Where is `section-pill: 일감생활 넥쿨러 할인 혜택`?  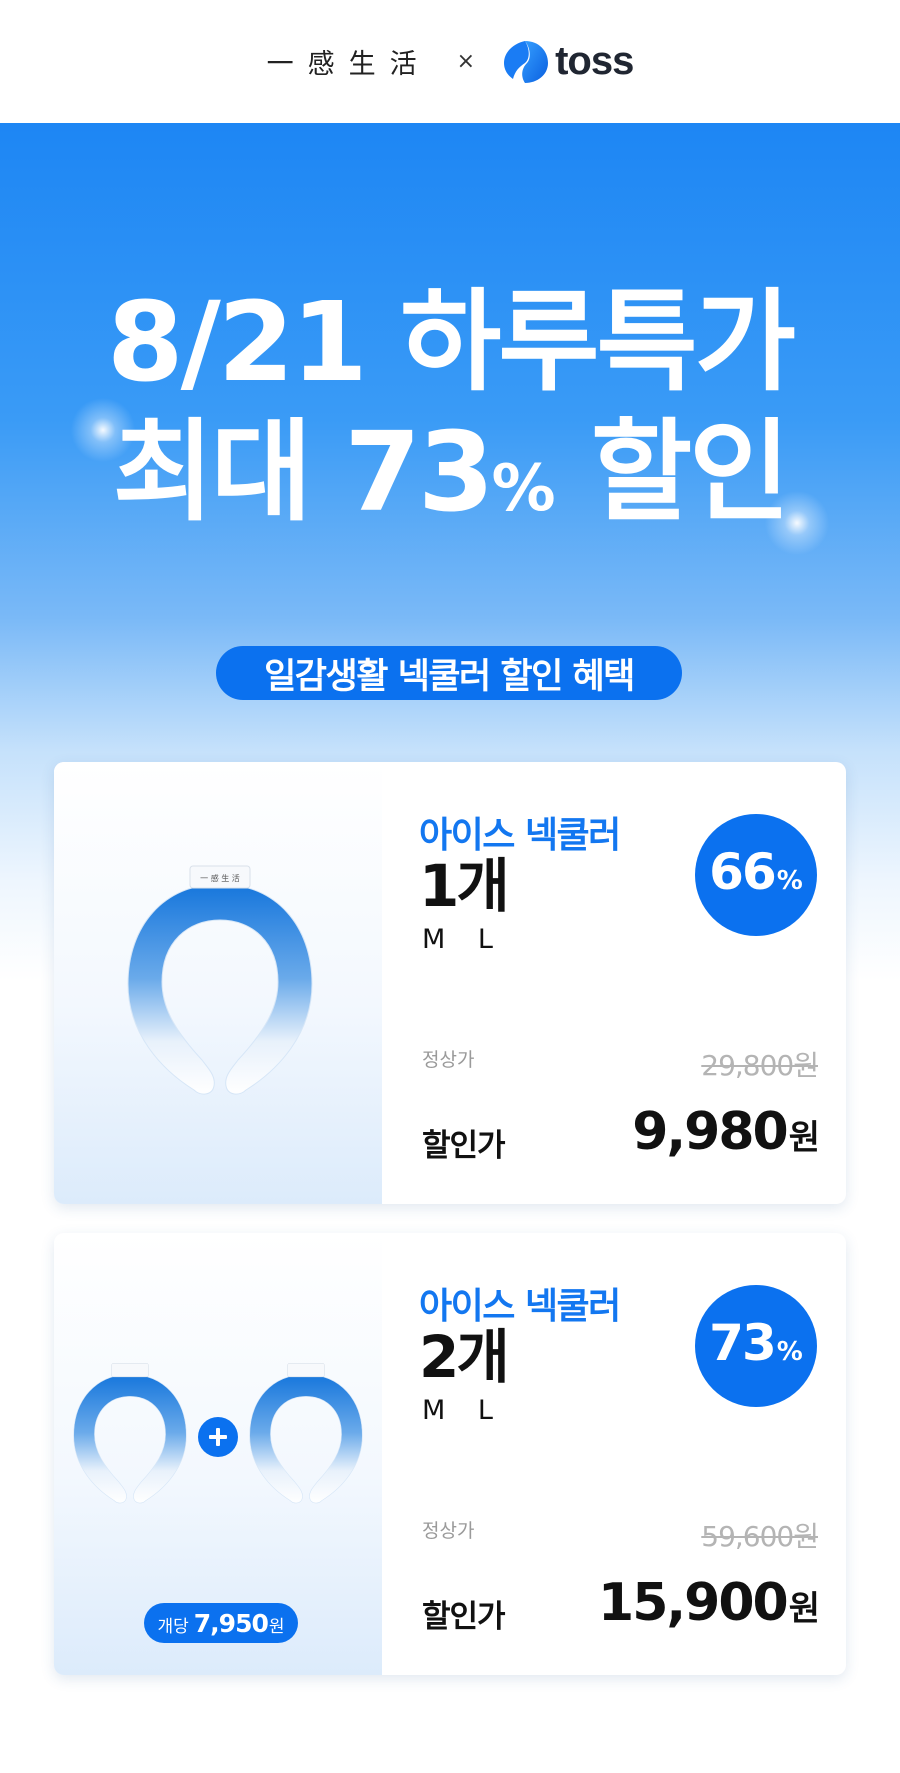
section-pill: 일감생활 넥쿨러 할인 혜택 is located at coordinates (449, 673).